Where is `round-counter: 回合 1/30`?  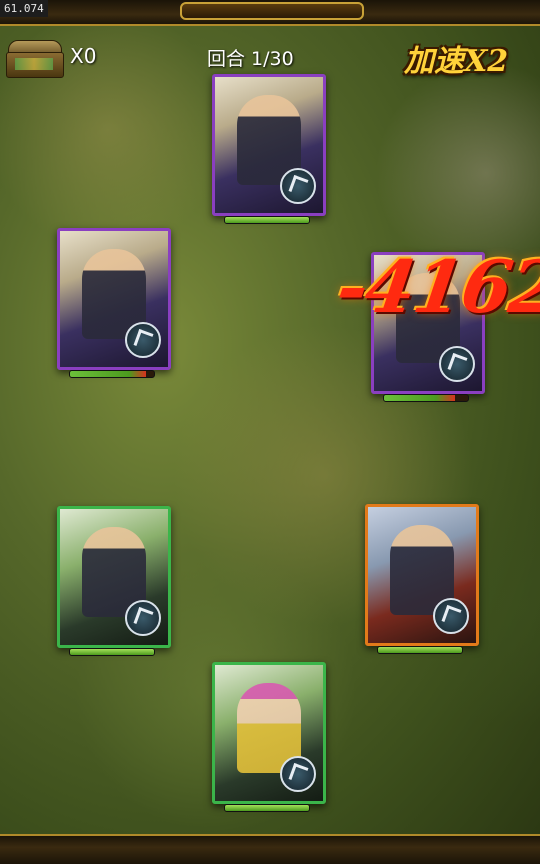
round-counter: 回合 1/30 is located at coordinates (250, 59).